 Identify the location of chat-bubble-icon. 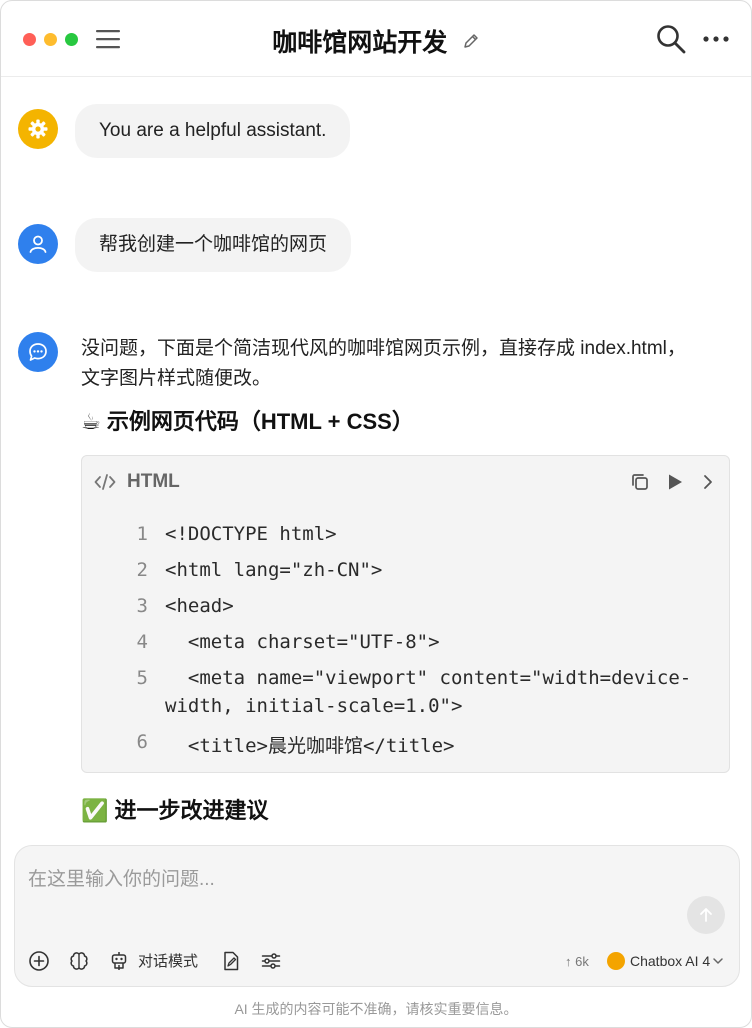
(38, 352).